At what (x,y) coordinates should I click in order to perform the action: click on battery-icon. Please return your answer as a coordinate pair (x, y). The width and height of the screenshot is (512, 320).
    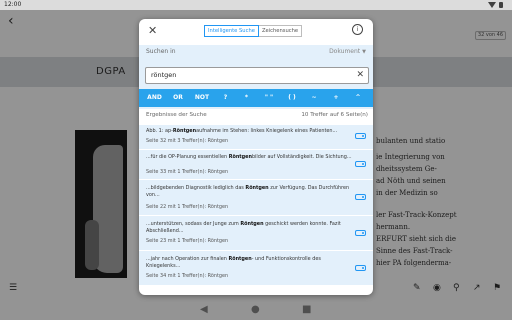
    Looking at the image, I should click on (501, 5).